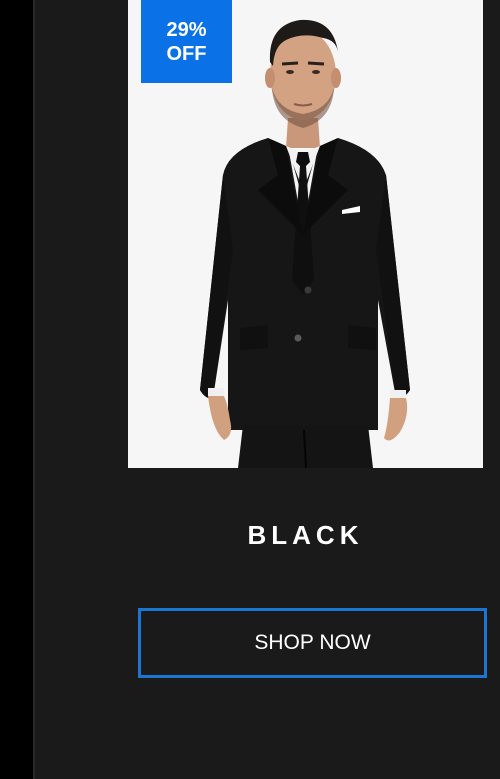 The image size is (500, 779). Describe the element at coordinates (16, 389) in the screenshot. I see `left-gutter` at that location.